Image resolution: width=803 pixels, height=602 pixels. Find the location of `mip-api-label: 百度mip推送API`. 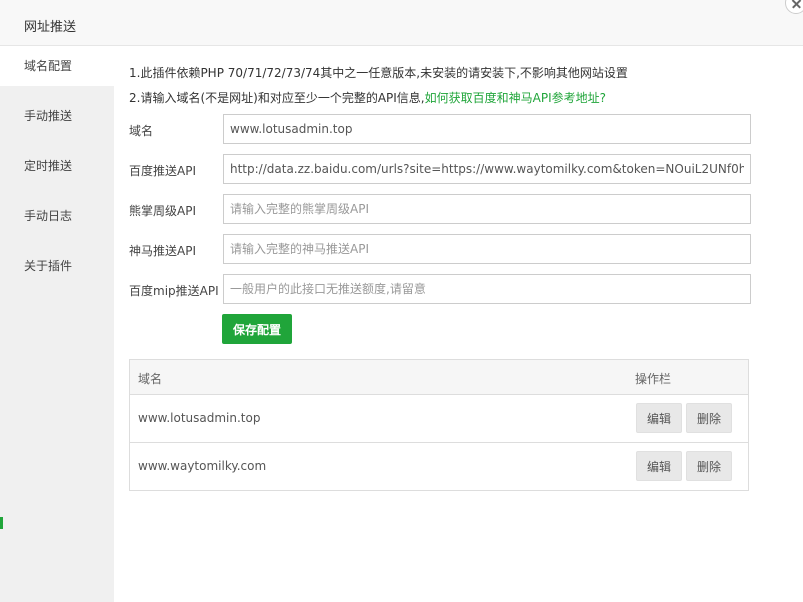

mip-api-label: 百度mip推送API is located at coordinates (174, 291).